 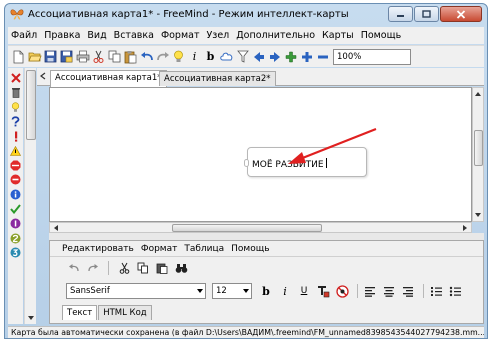 I want to click on stop-icon-button, so click(x=16, y=165).